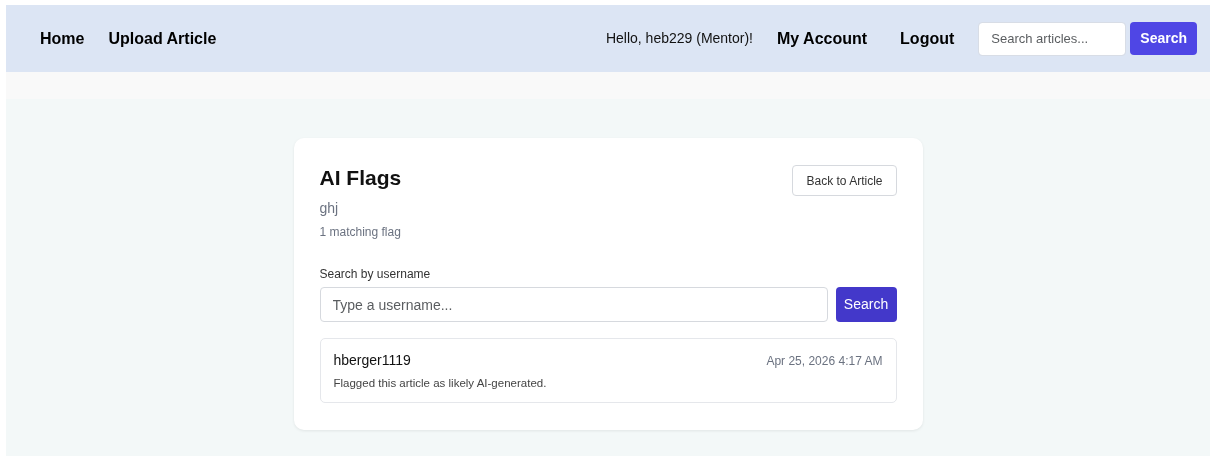  I want to click on page-title: AI Flags, so click(360, 178).